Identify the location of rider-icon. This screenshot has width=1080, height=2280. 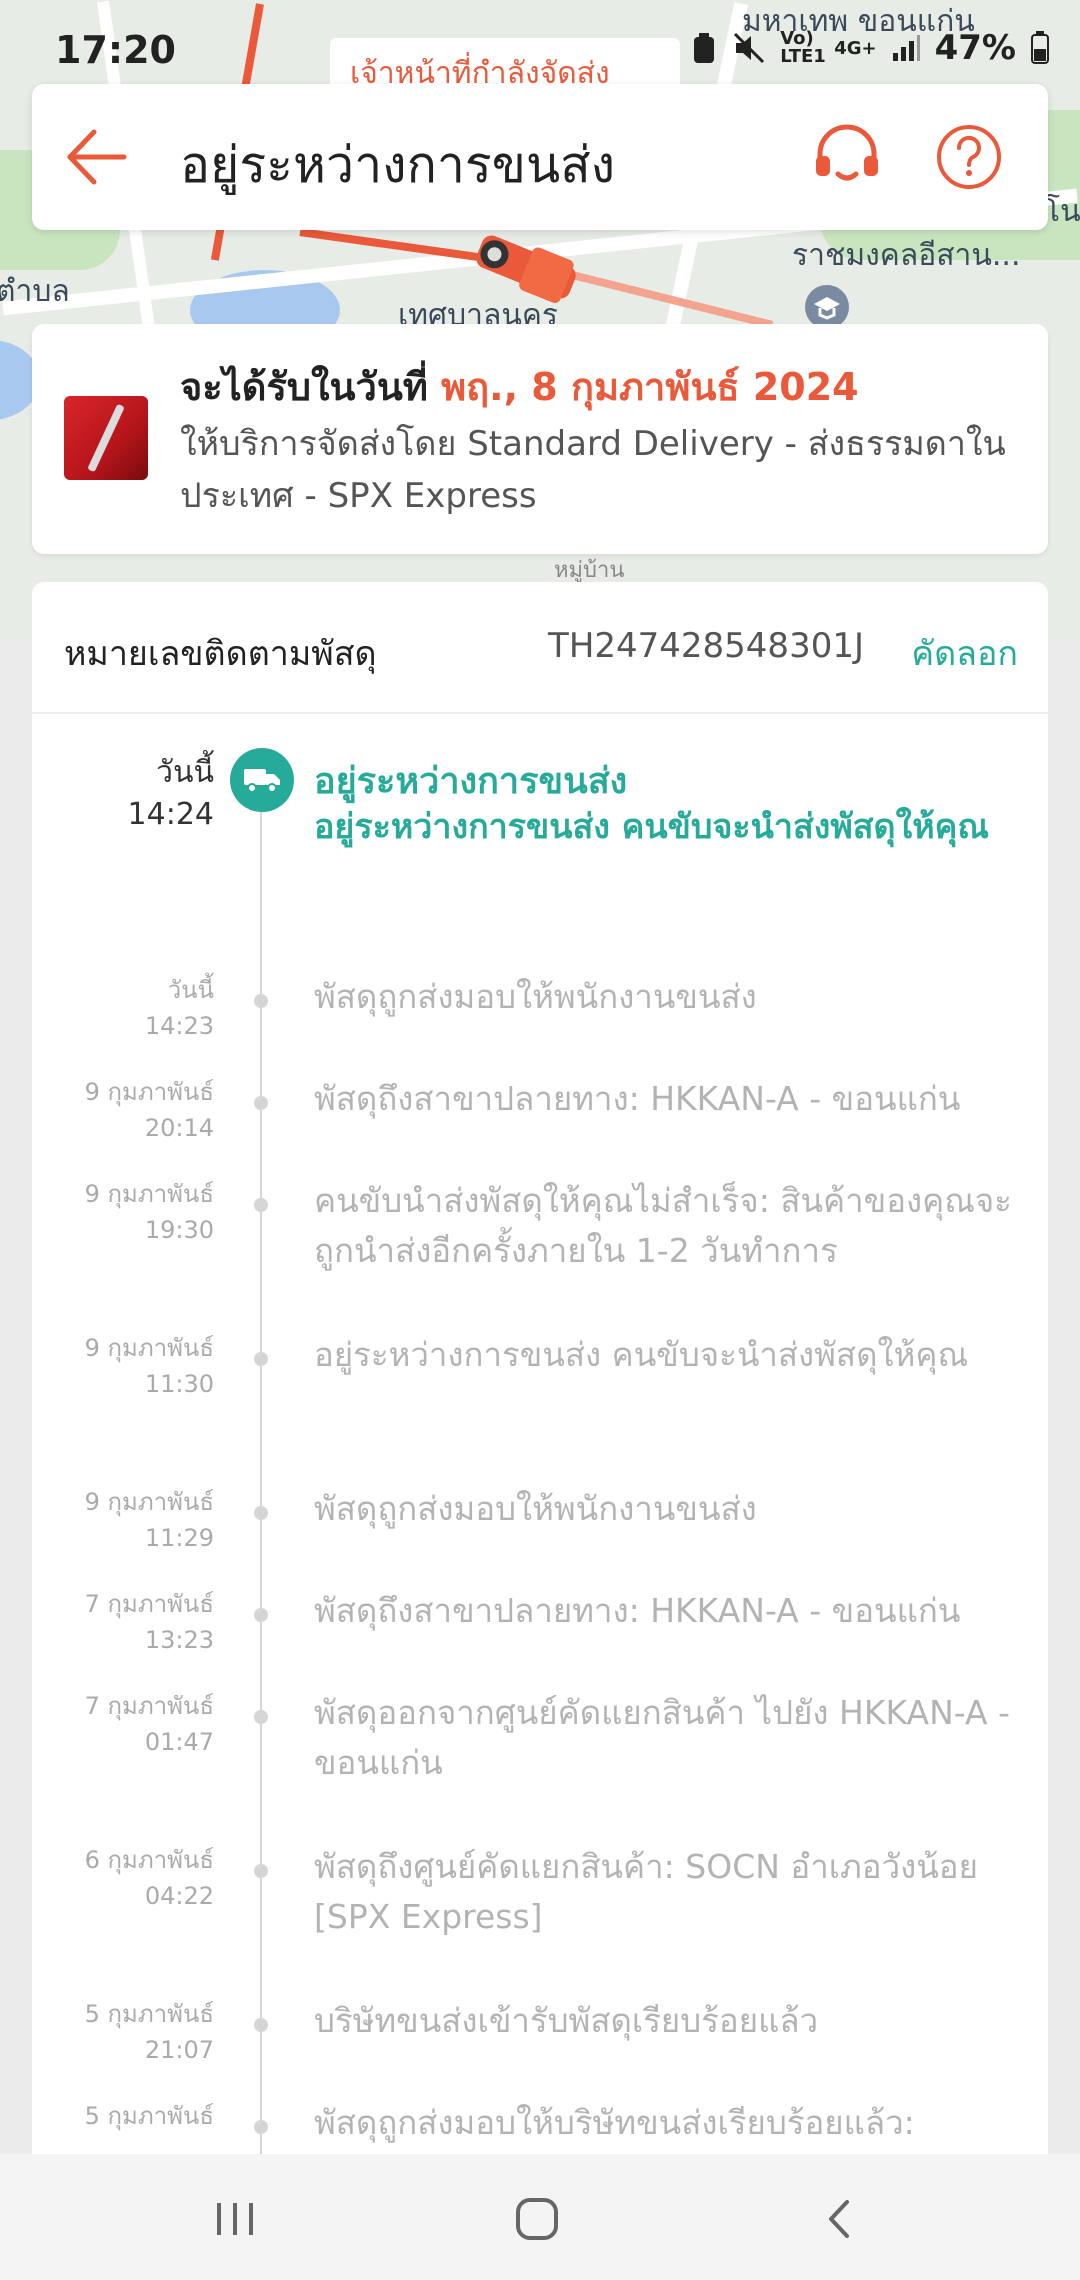
(526, 269).